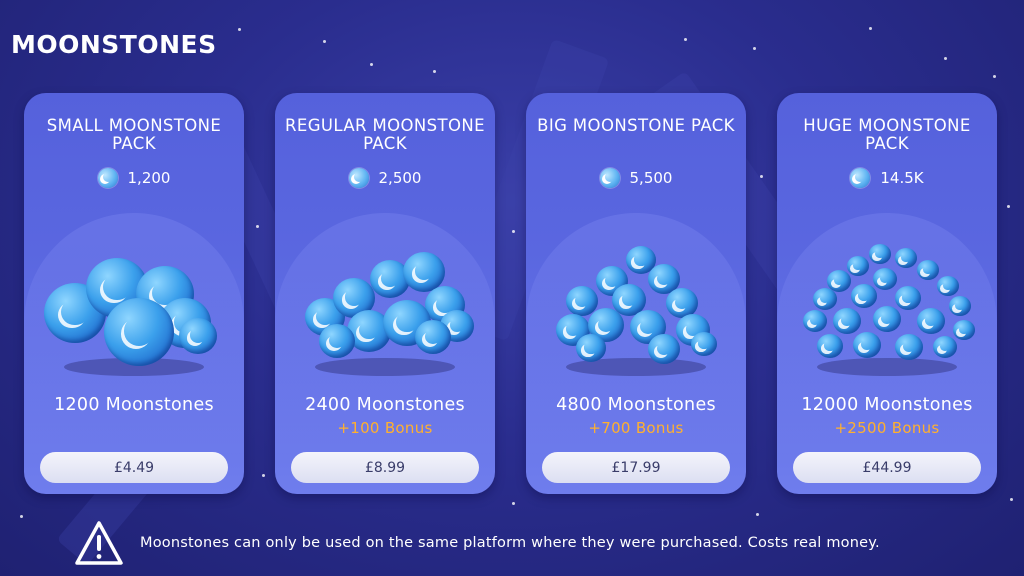 This screenshot has height=576, width=1024. Describe the element at coordinates (134, 467) in the screenshot. I see `buy-button: £4.49` at that location.